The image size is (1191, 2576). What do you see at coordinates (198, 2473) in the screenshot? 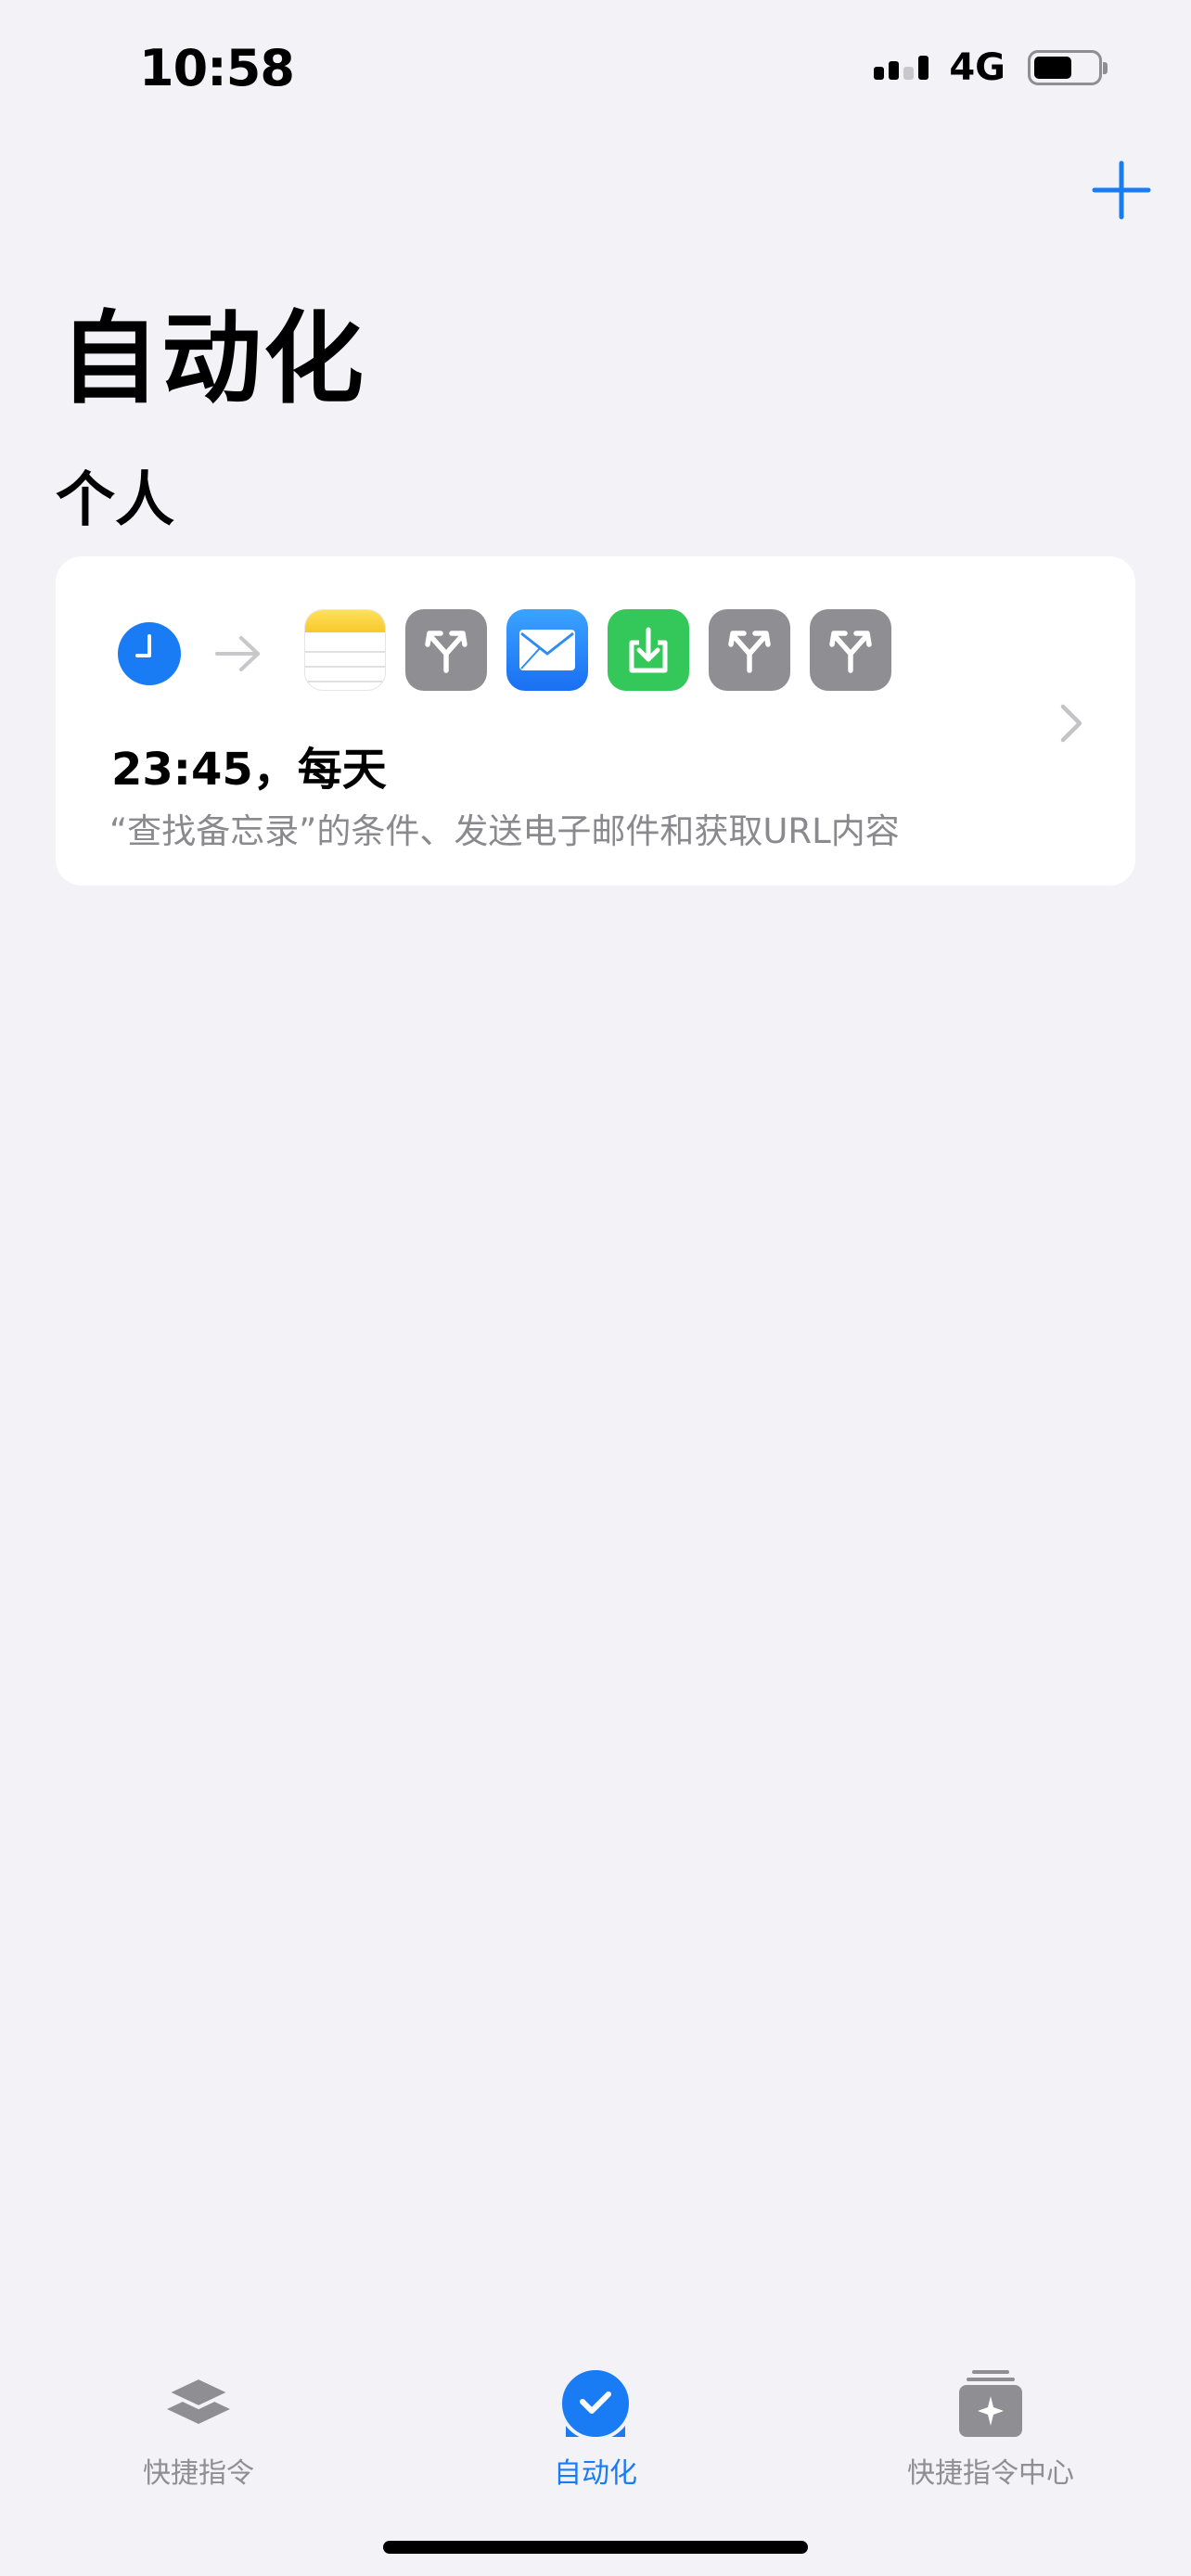
I see `tab-label: 快捷指令` at bounding box center [198, 2473].